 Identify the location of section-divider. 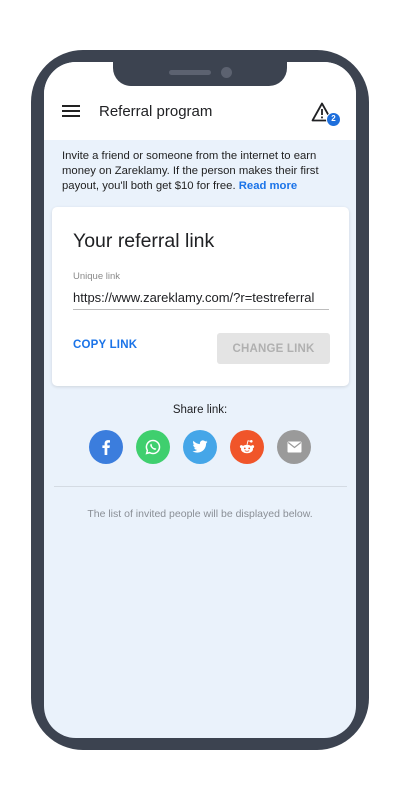
(200, 486).